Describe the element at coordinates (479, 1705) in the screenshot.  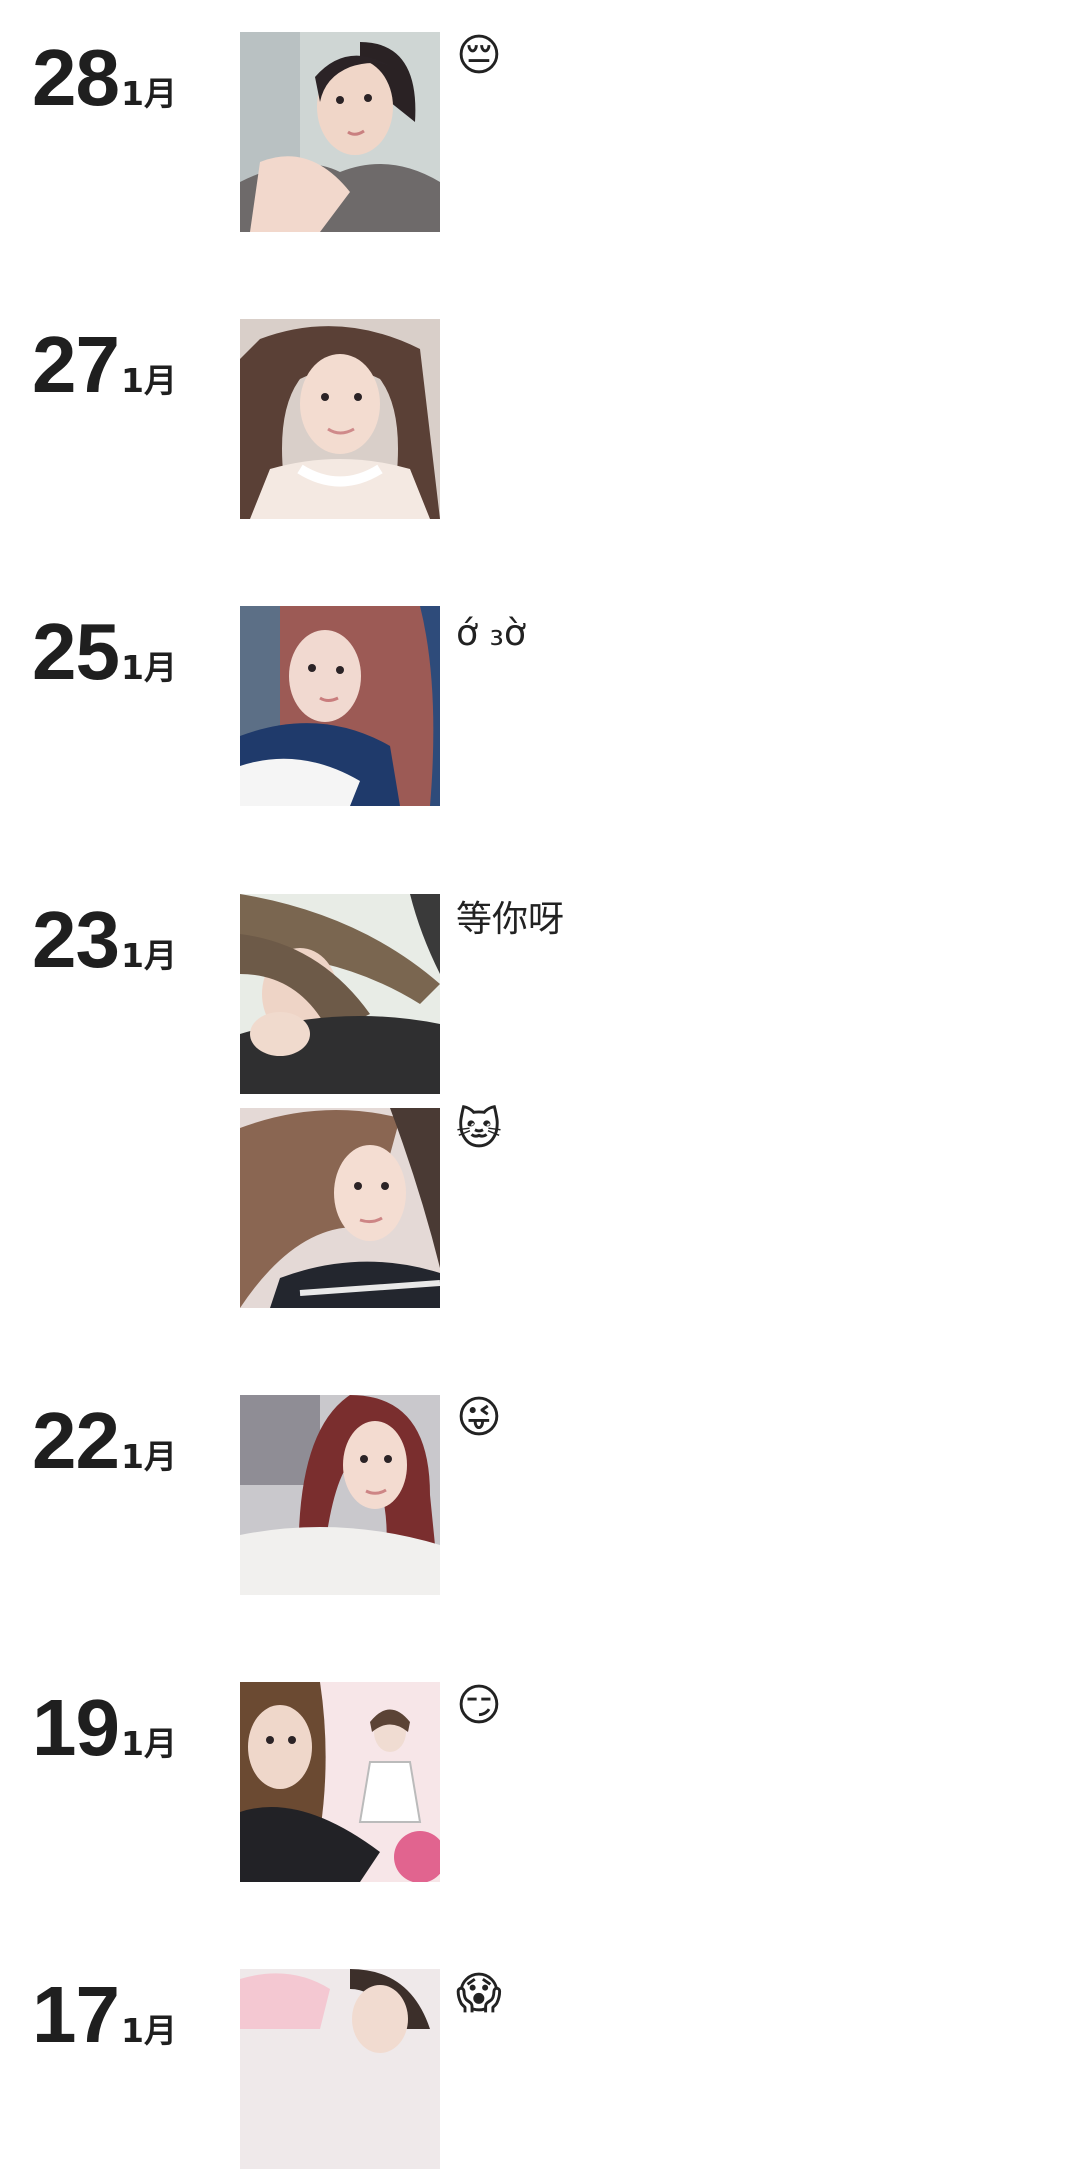
I see `post-caption: 😏` at that location.